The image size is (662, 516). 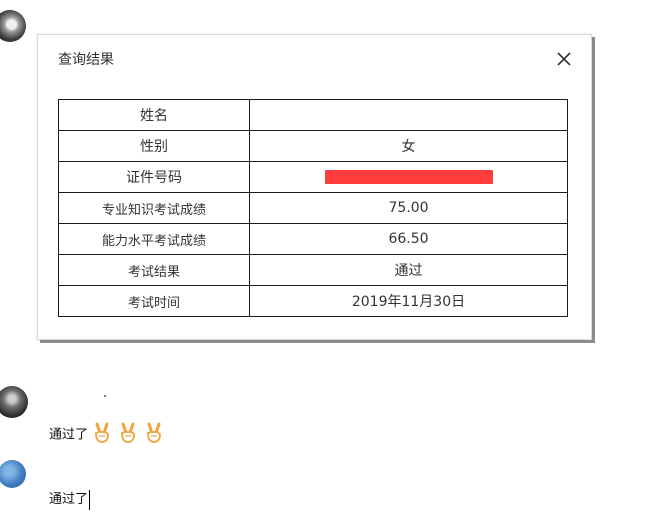 I want to click on table-row: 性别 女, so click(x=313, y=146).